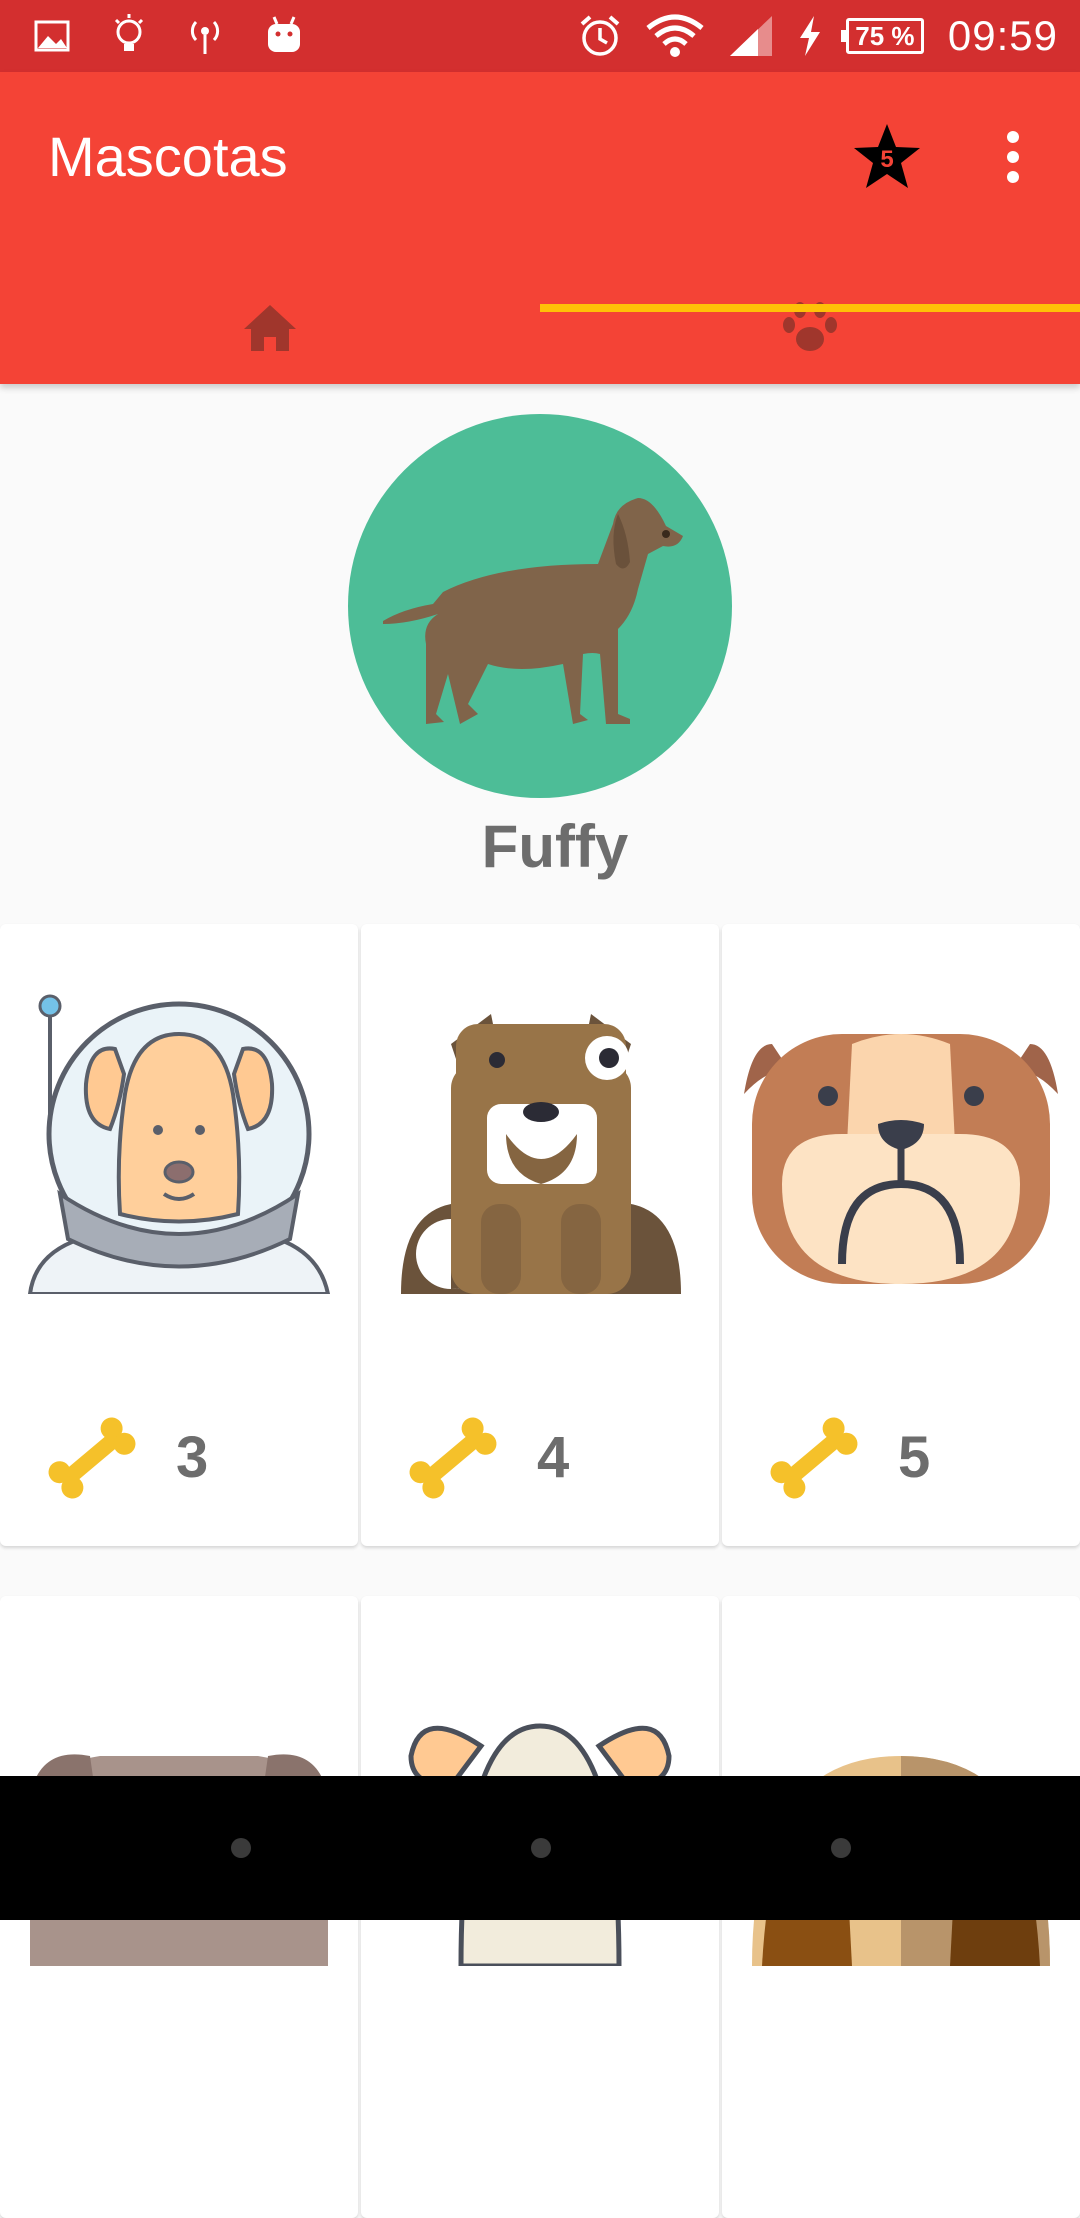 The width and height of the screenshot is (1080, 2218). I want to click on navigation-bar, so click(540, 1848).